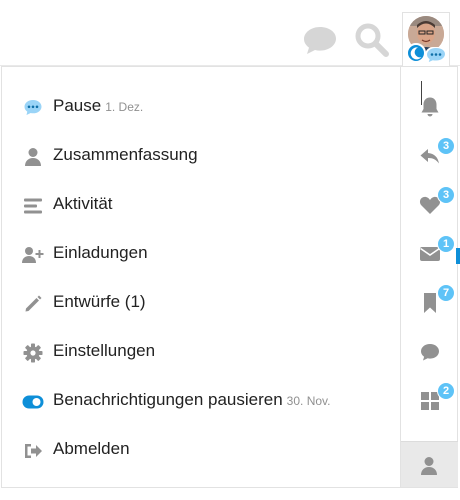 The width and height of the screenshot is (460, 500). Describe the element at coordinates (446, 244) in the screenshot. I see `message-count-badge: 1` at that location.